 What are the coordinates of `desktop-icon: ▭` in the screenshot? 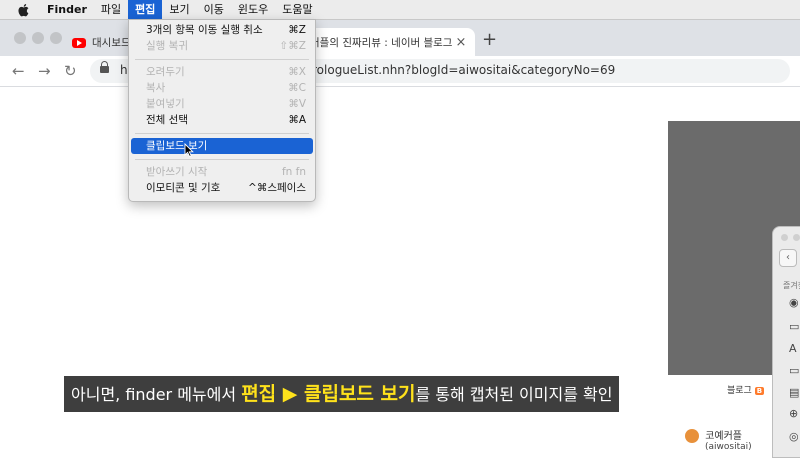 It's located at (794, 371).